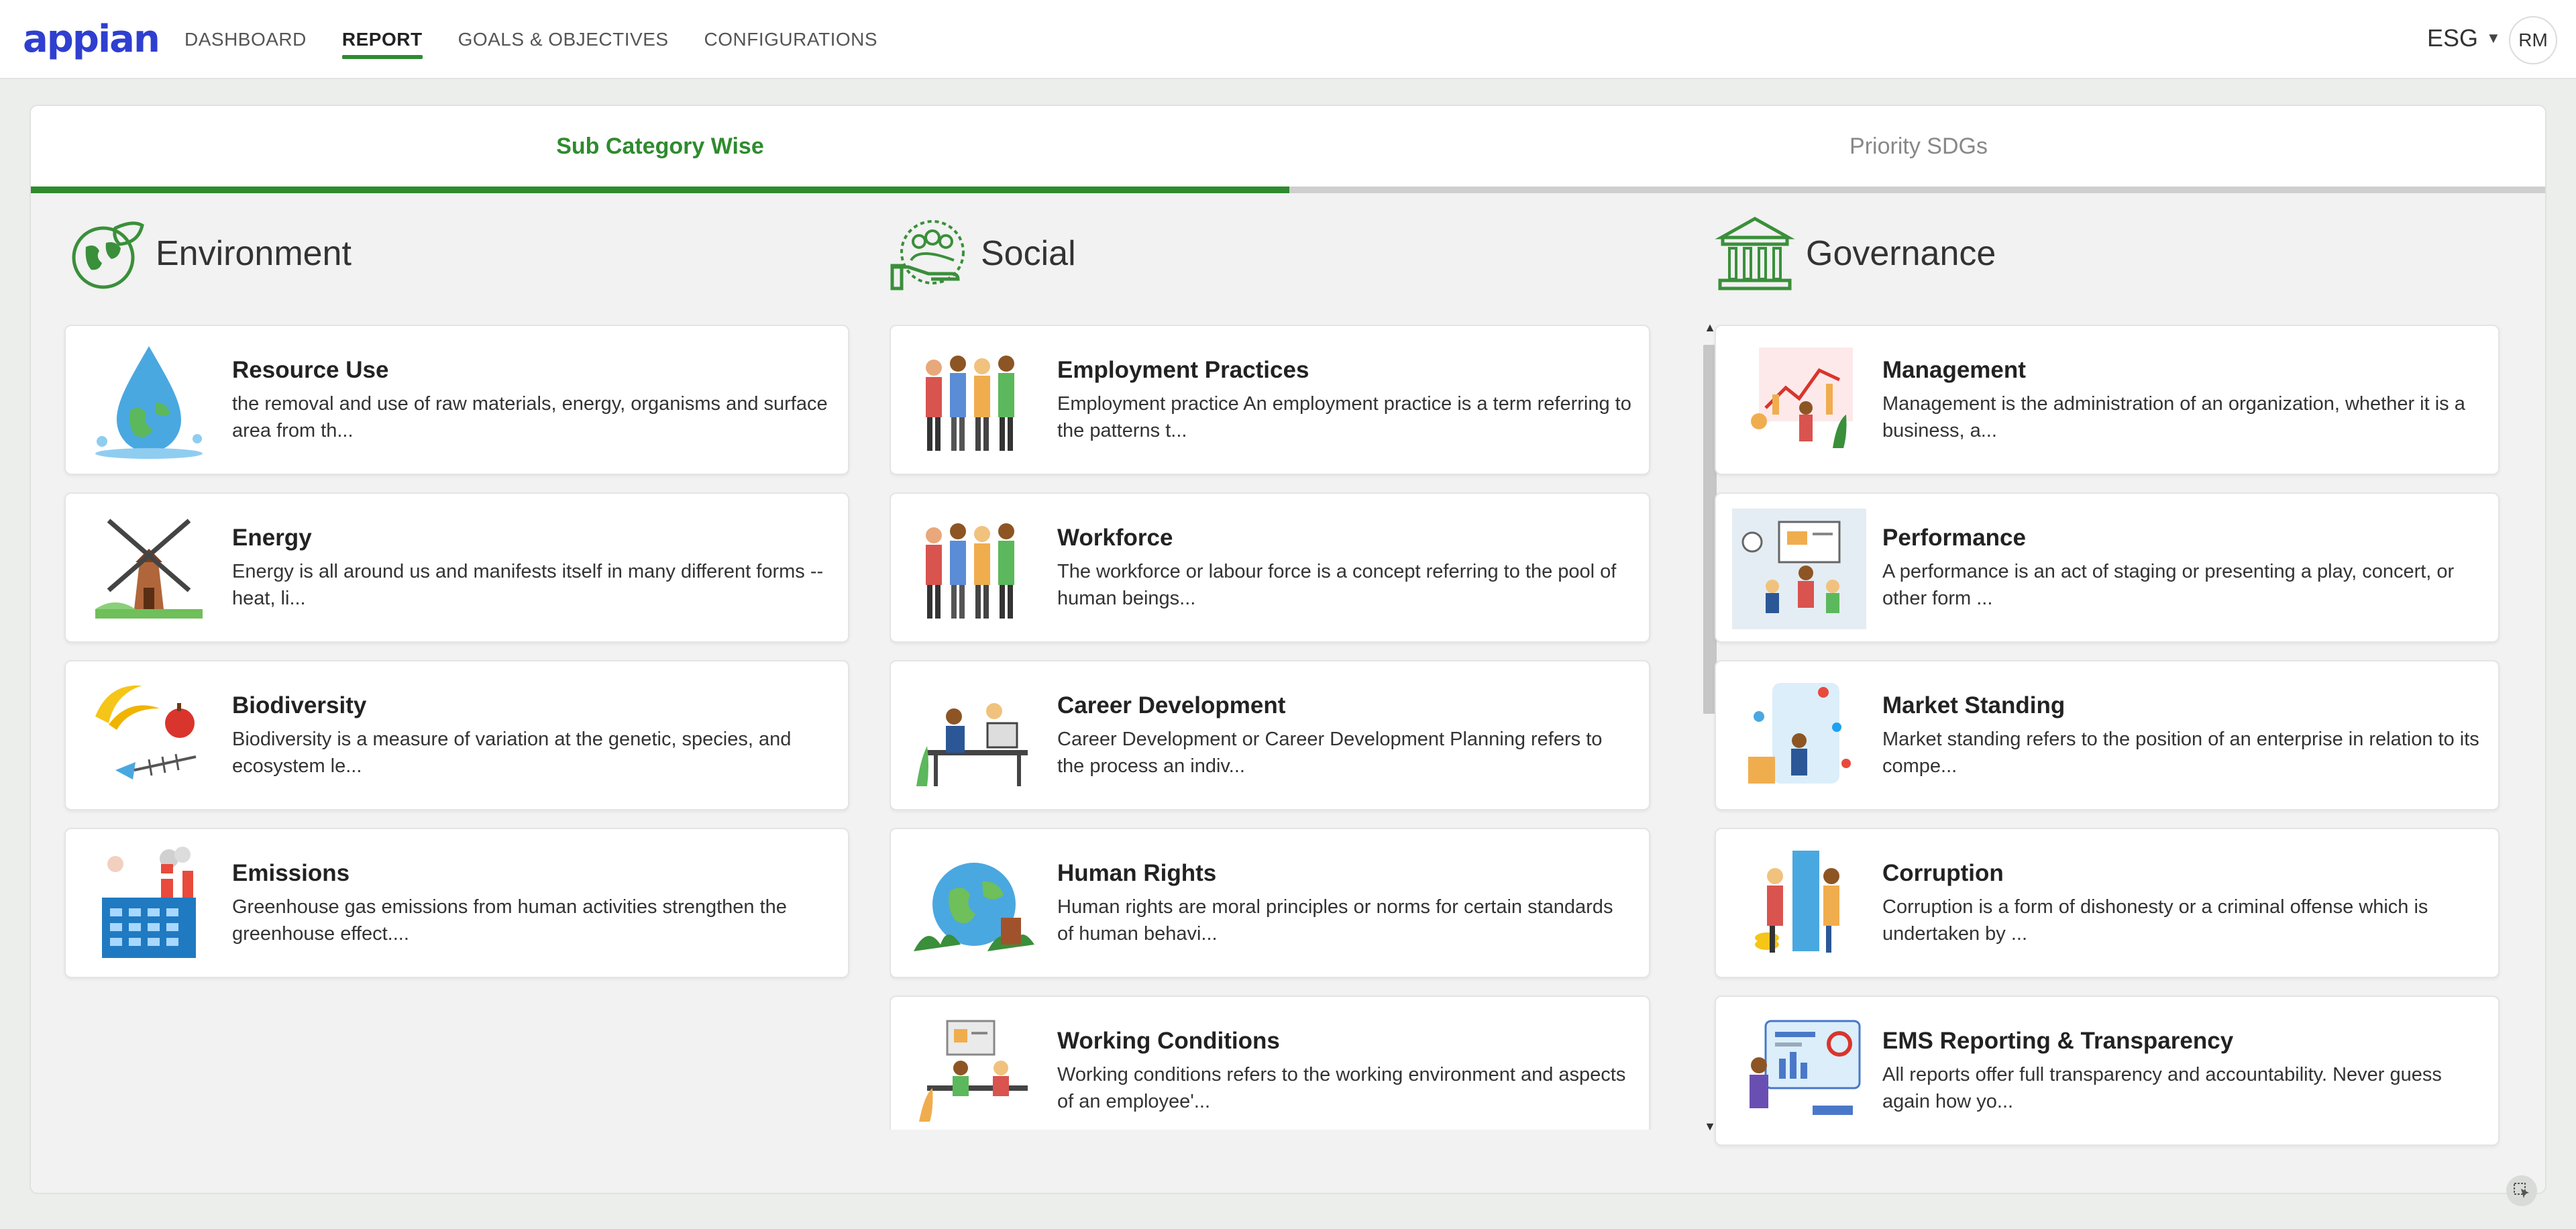 The height and width of the screenshot is (1229, 2576). I want to click on desk-workers-icon, so click(972, 745).